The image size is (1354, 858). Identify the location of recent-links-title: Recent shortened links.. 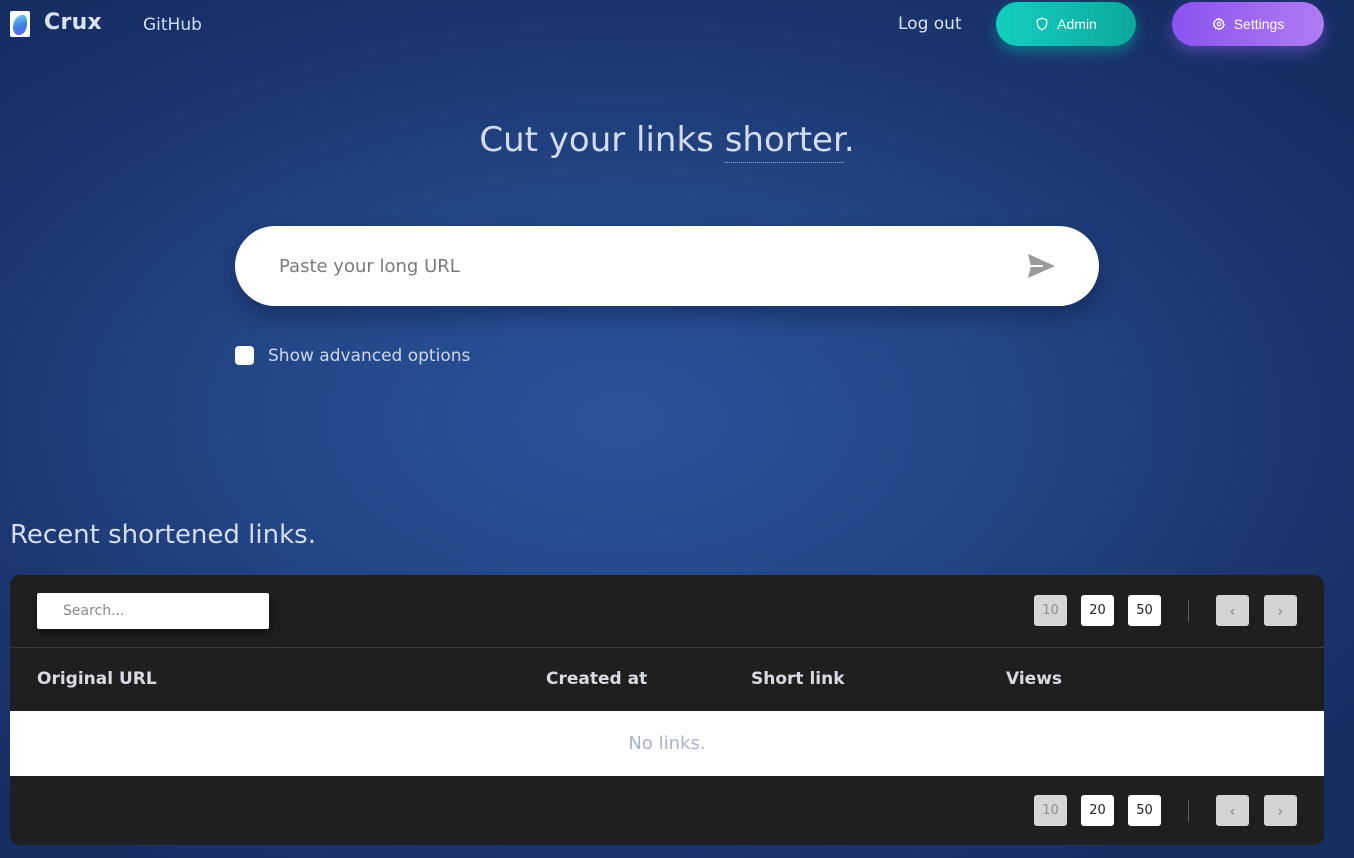
(163, 535).